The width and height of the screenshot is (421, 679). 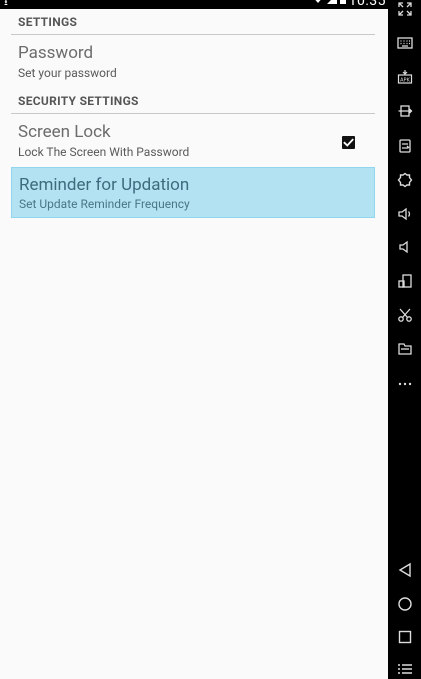 What do you see at coordinates (194, 4) in the screenshot?
I see `status-bar: ⭳ 10:35` at bounding box center [194, 4].